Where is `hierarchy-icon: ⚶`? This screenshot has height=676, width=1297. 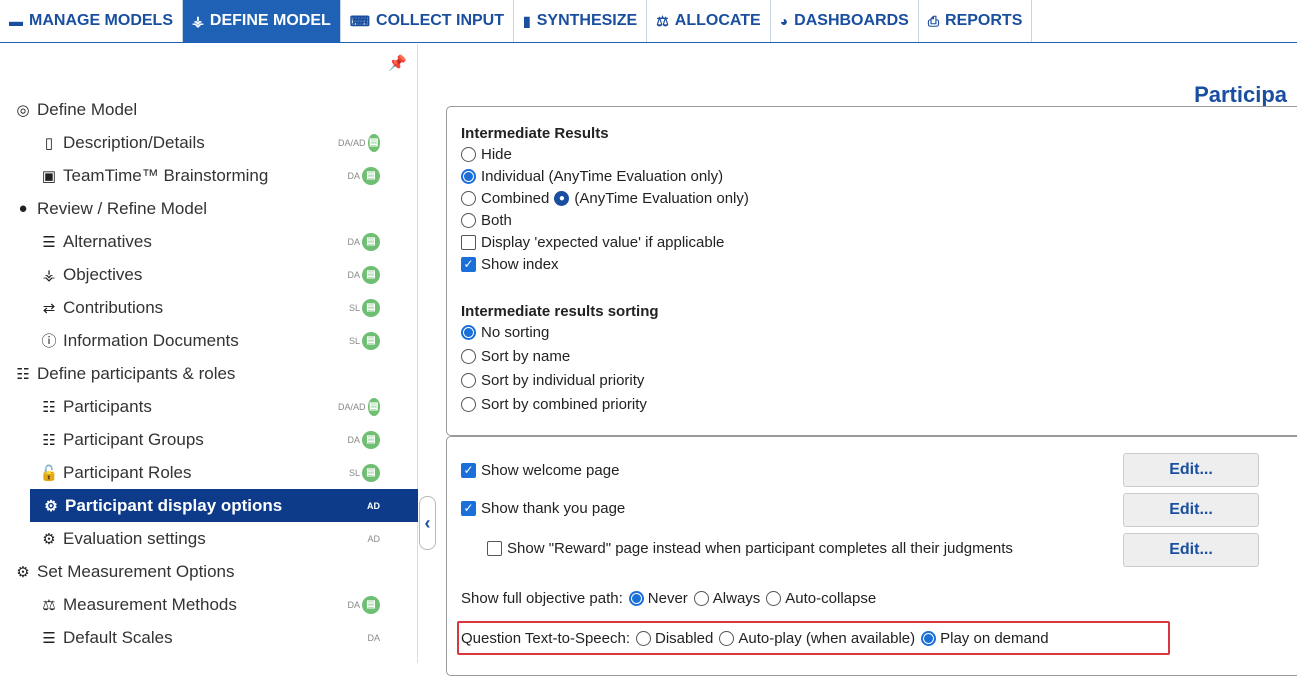 hierarchy-icon: ⚶ is located at coordinates (49, 275).